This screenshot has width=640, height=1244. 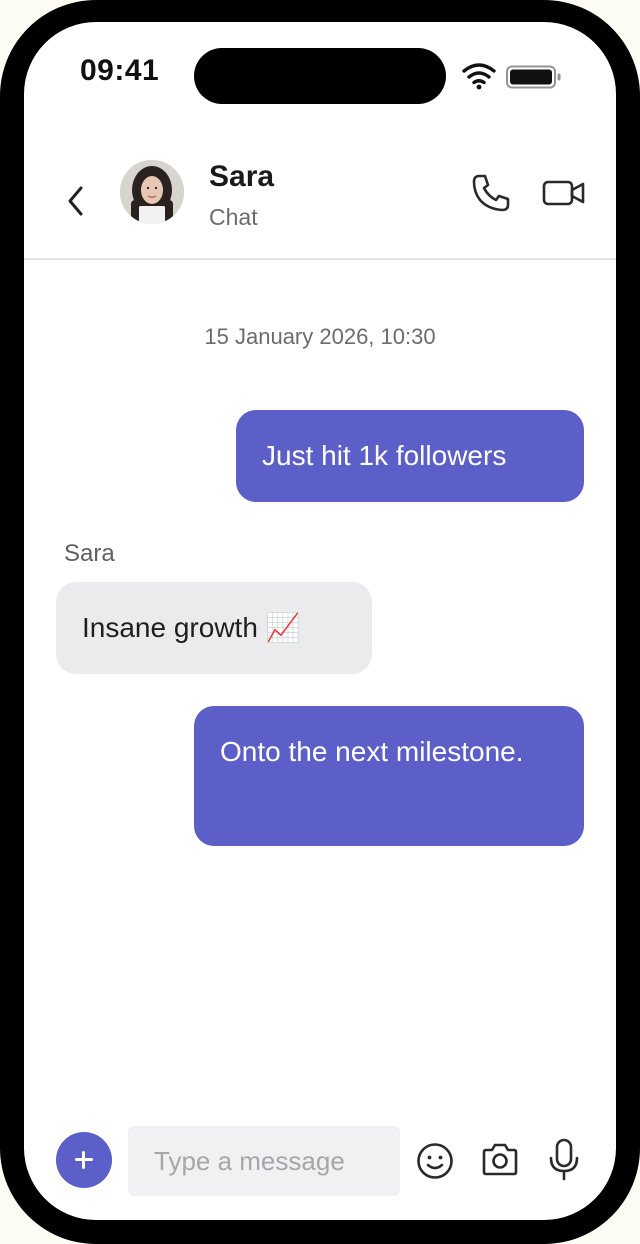 What do you see at coordinates (89, 553) in the screenshot?
I see `sender-name-label: Sara` at bounding box center [89, 553].